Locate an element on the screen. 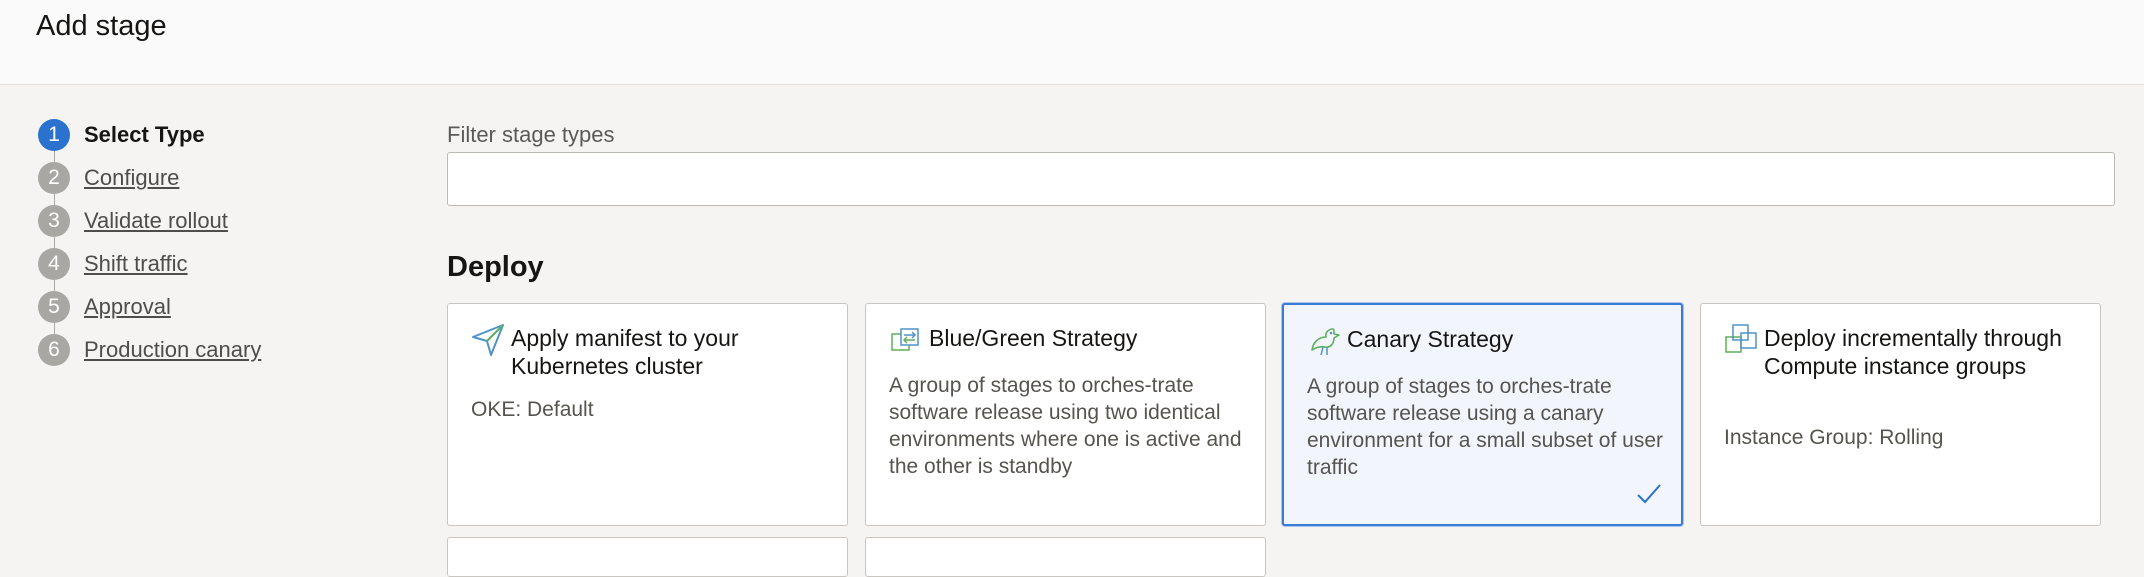 The height and width of the screenshot is (577, 2144). step-configure: 2 Configure is located at coordinates (198, 179).